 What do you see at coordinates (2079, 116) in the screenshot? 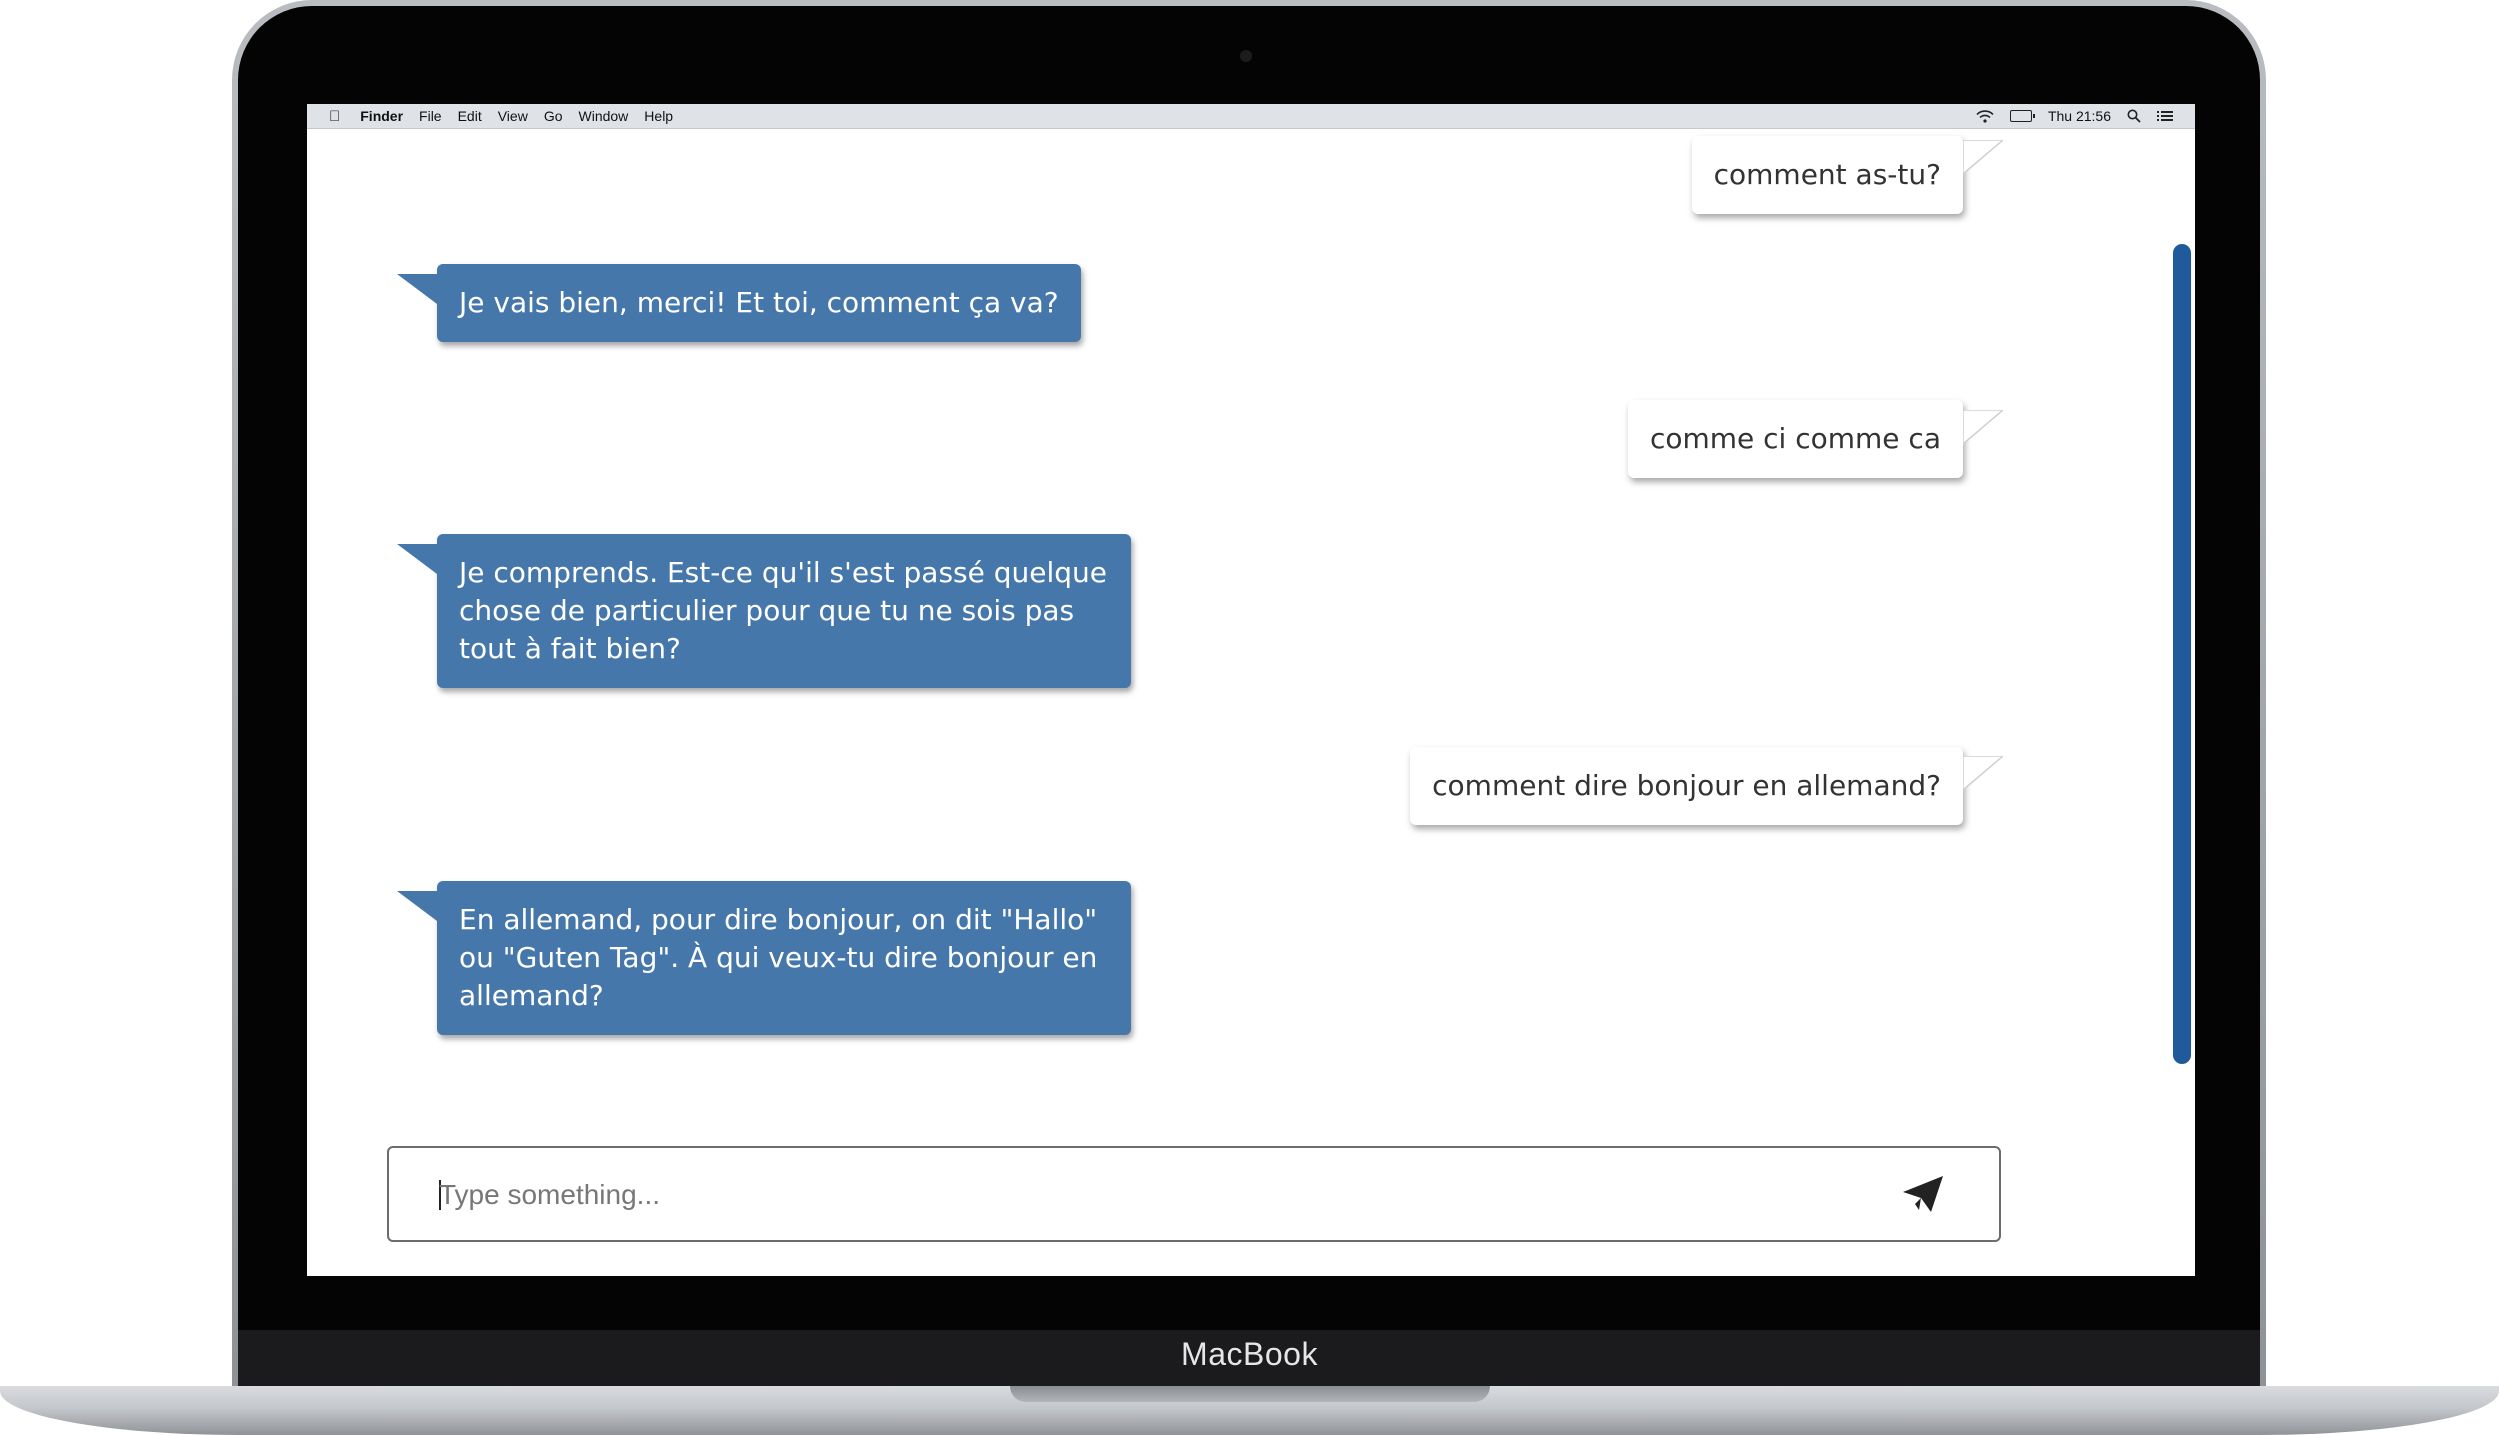
I see `menubar-clock: Thu 21:56` at bounding box center [2079, 116].